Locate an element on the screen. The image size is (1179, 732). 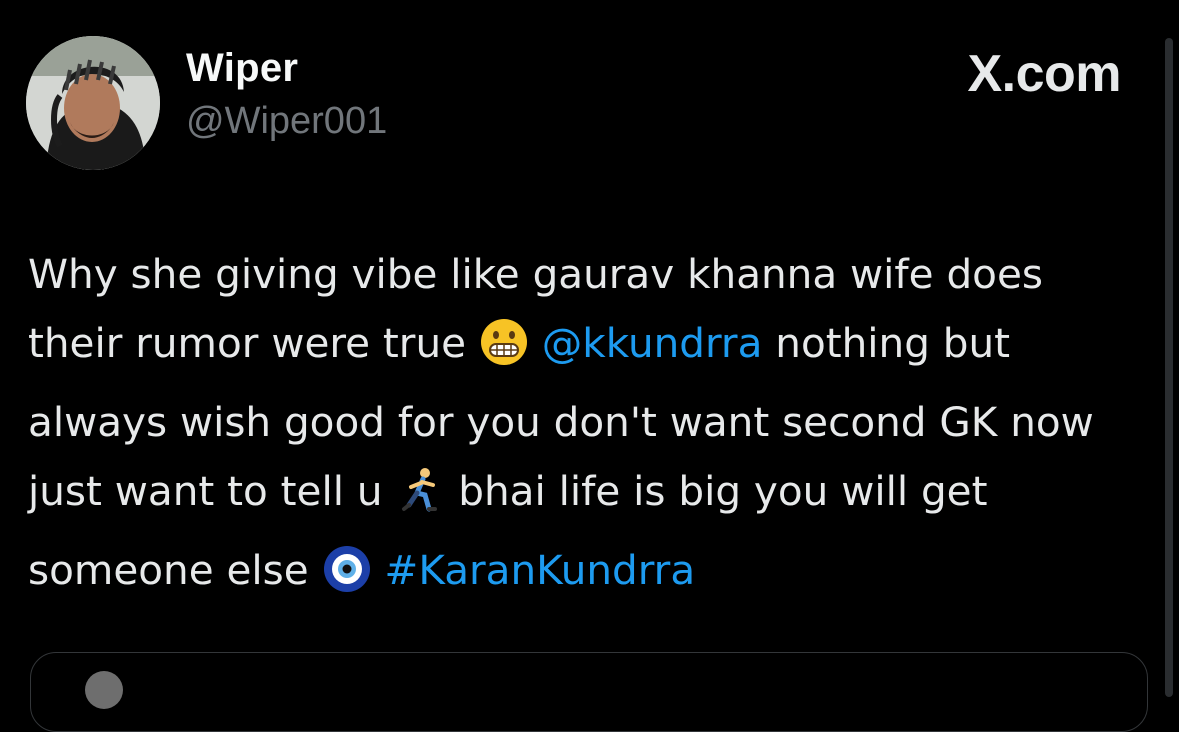
quoted-author-avatar is located at coordinates (104, 690).